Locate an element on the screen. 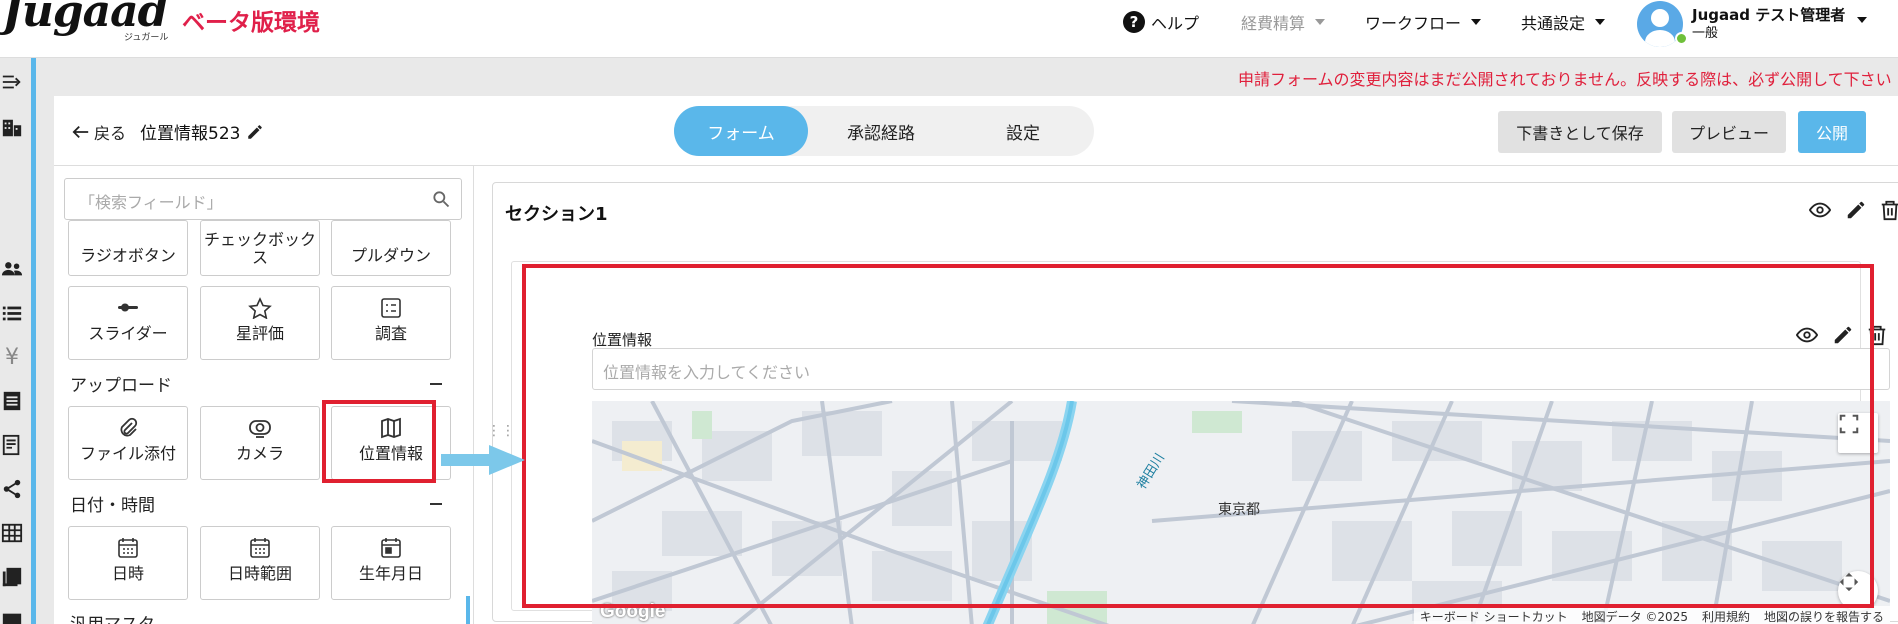 This screenshot has height=624, width=1898. table-icon is located at coordinates (12, 533).